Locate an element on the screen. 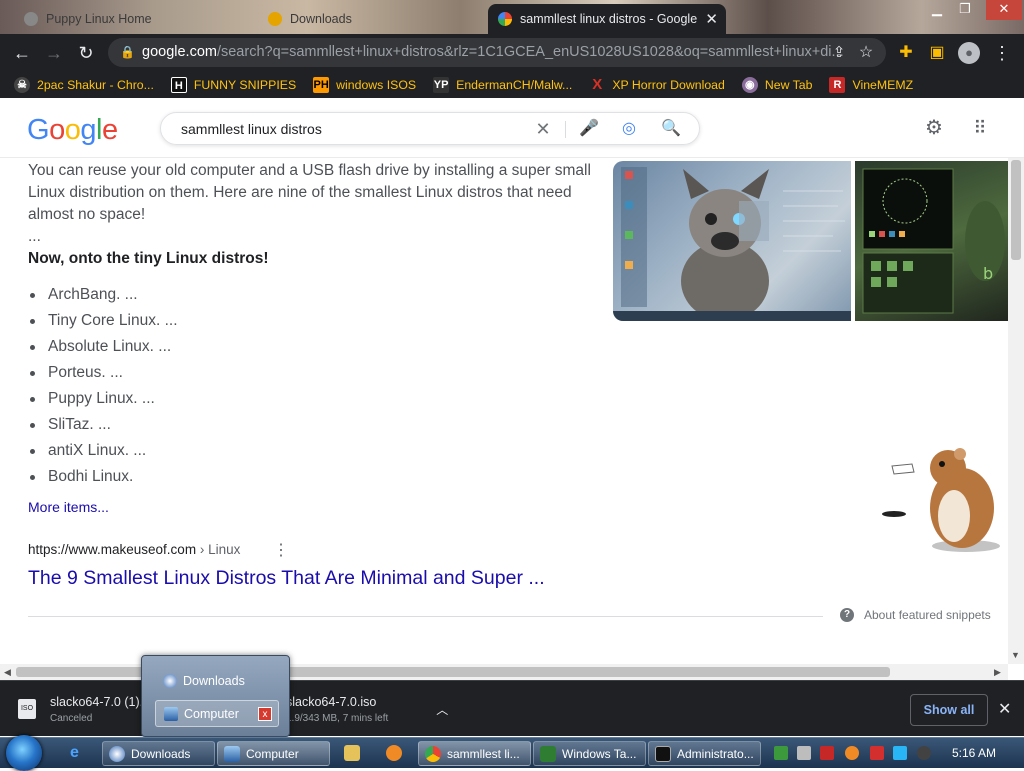 This screenshot has width=1024, height=771. search-box: ✕ 🎤 ◎ 🔍 is located at coordinates (430, 128).